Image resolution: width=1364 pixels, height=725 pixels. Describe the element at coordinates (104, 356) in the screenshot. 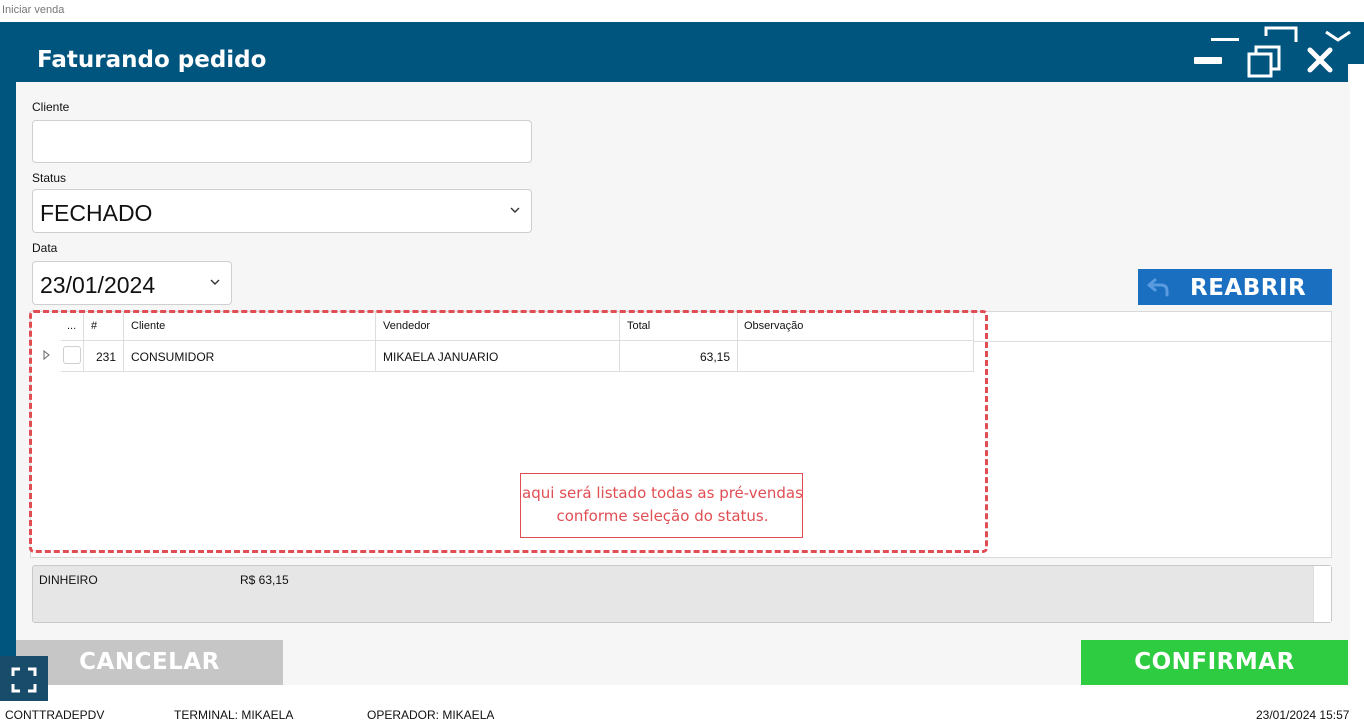

I see `table-cell-id: 231` at that location.